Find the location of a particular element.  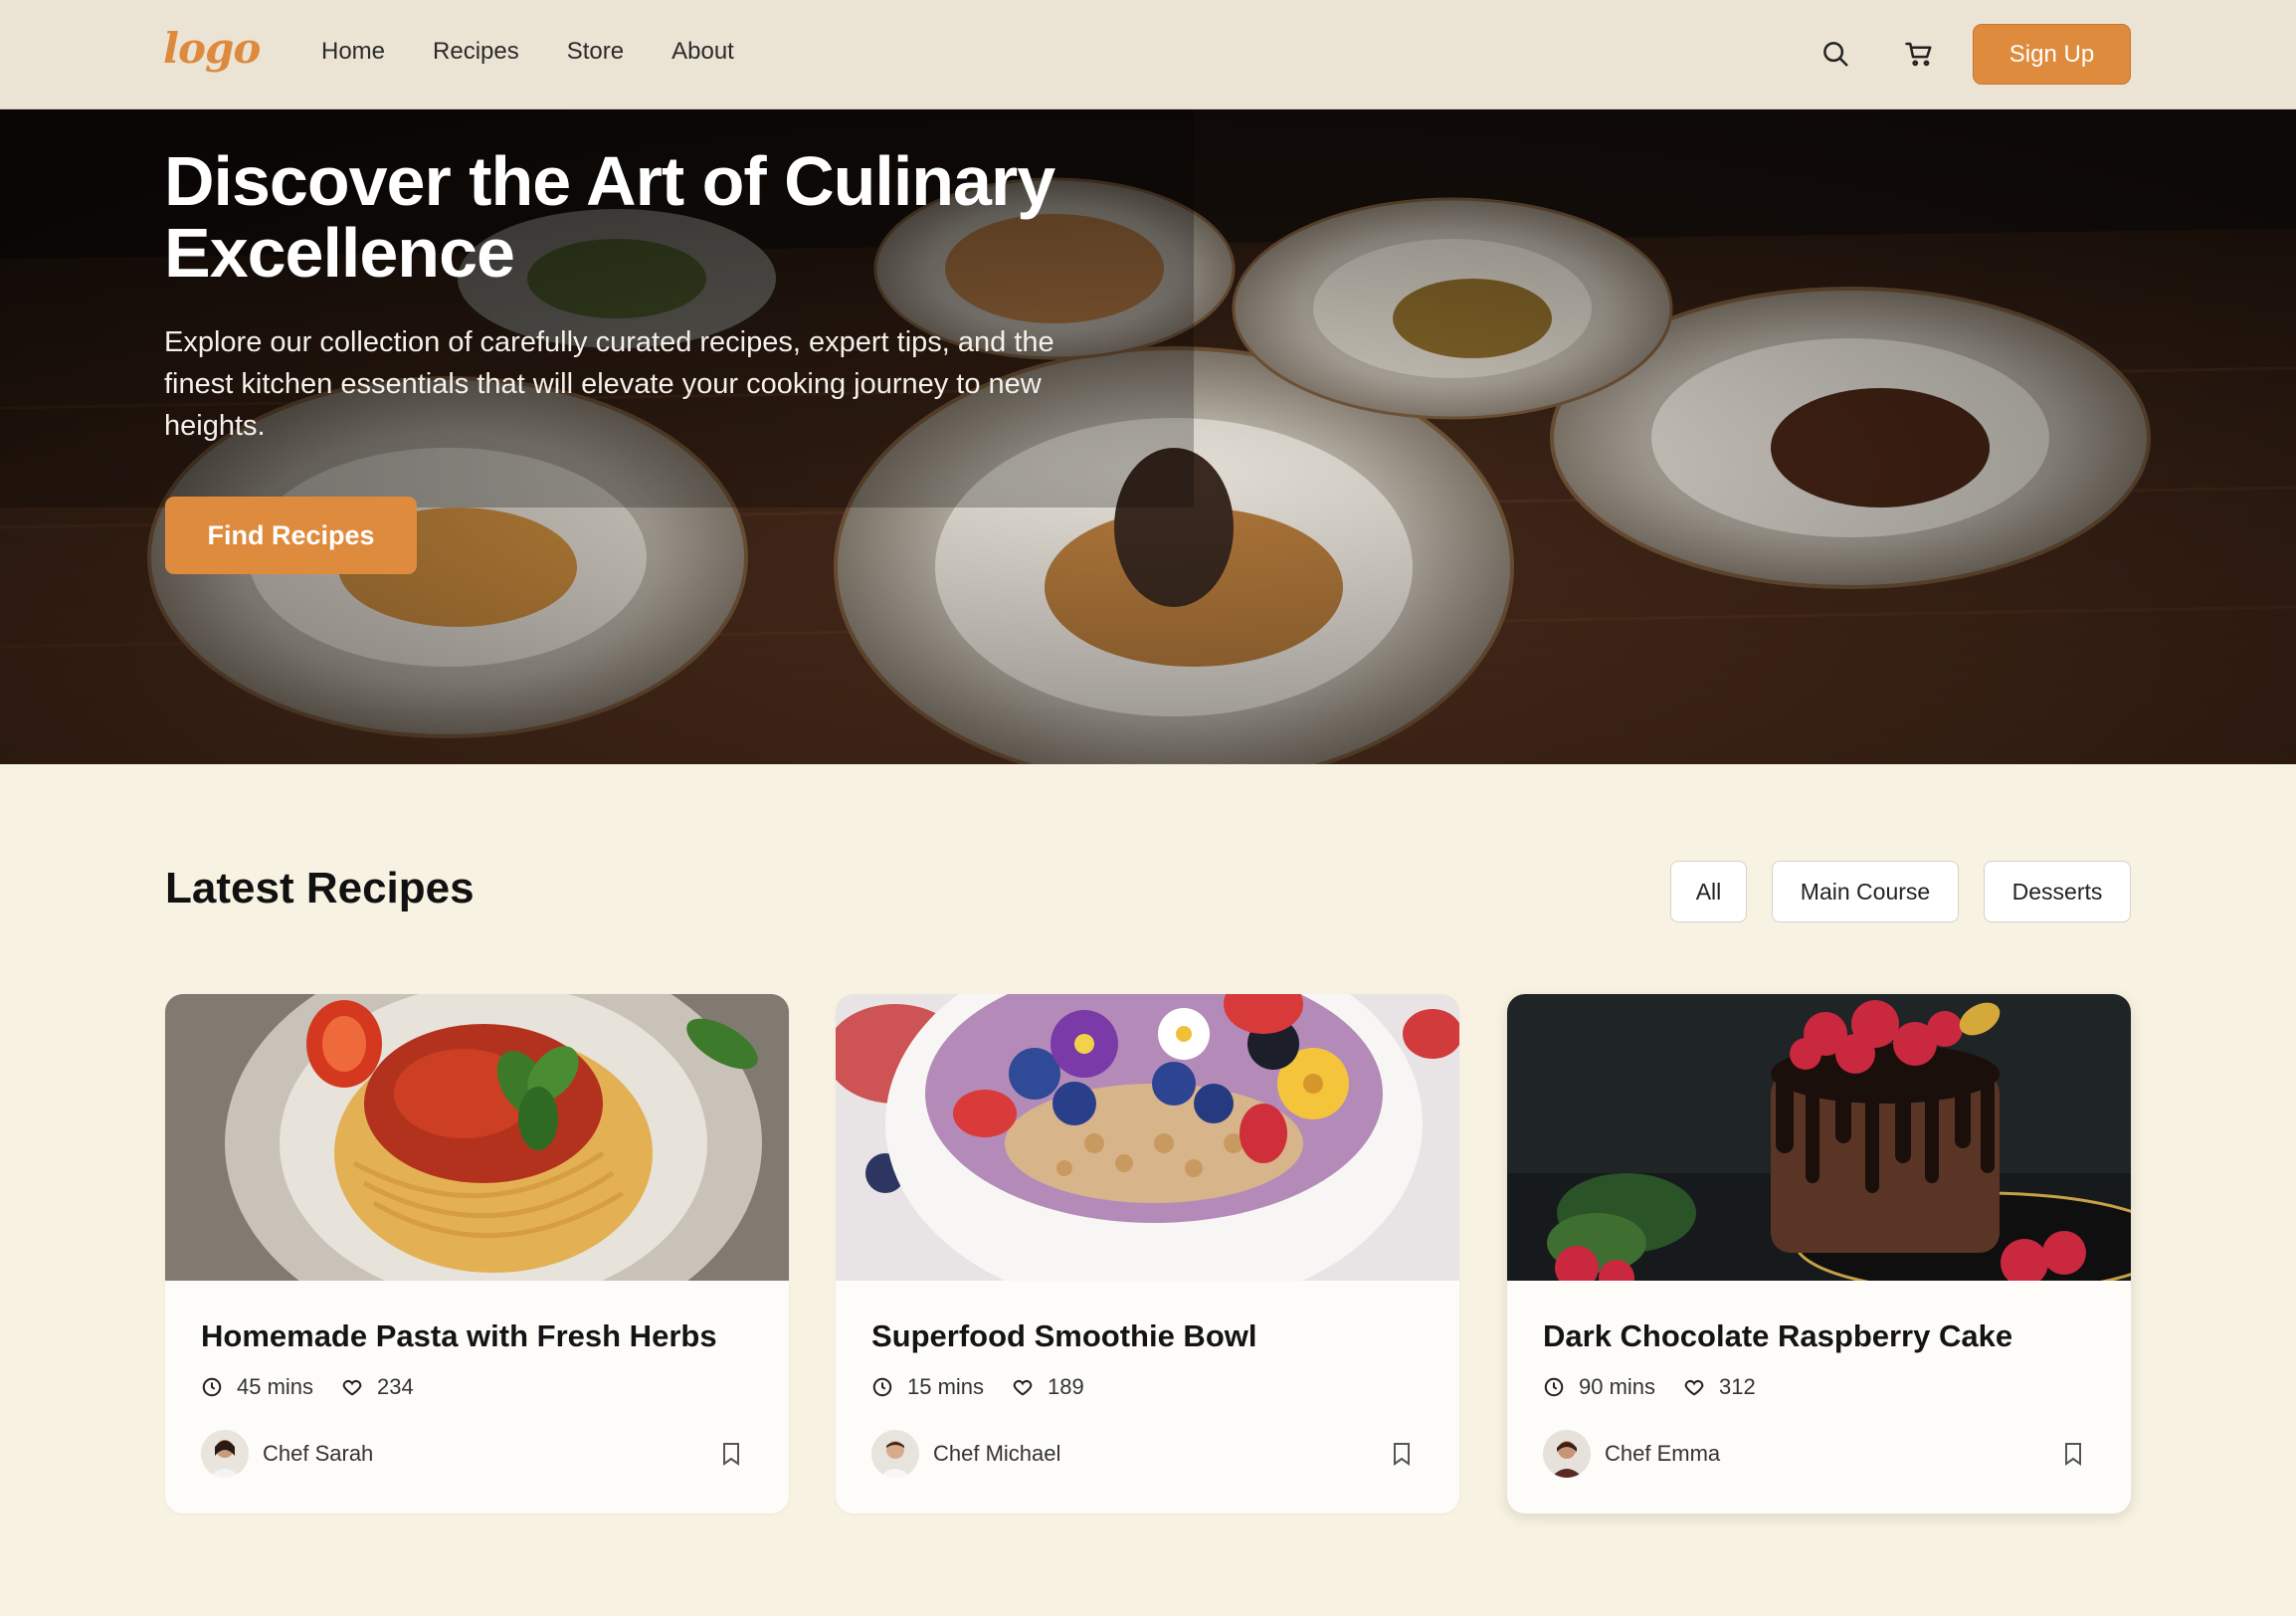

recipe-author: Chef Michael is located at coordinates (966, 1454).